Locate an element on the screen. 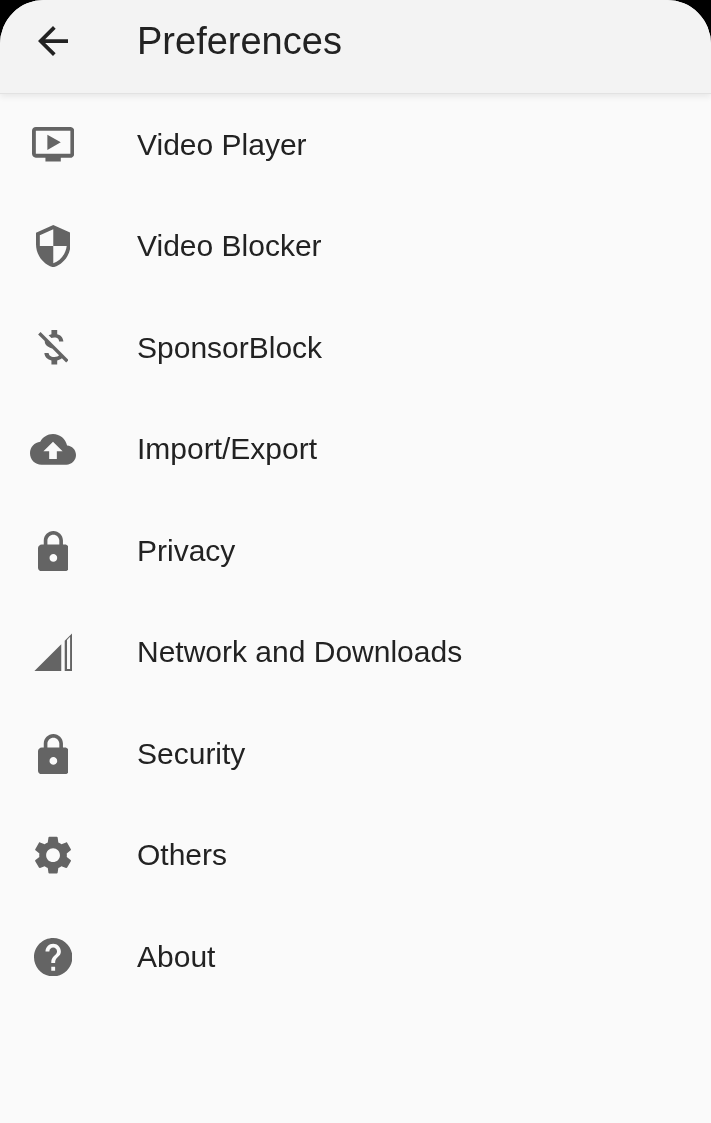 The image size is (711, 1123). help-icon is located at coordinates (53, 956).